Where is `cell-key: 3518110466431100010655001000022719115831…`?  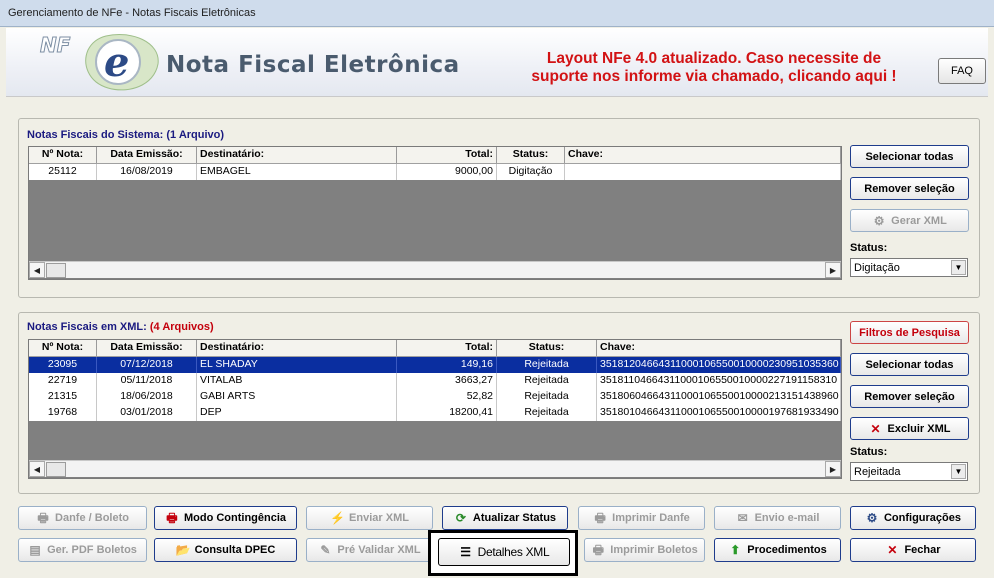 cell-key: 3518110466431100010655001000022719115831… is located at coordinates (719, 381).